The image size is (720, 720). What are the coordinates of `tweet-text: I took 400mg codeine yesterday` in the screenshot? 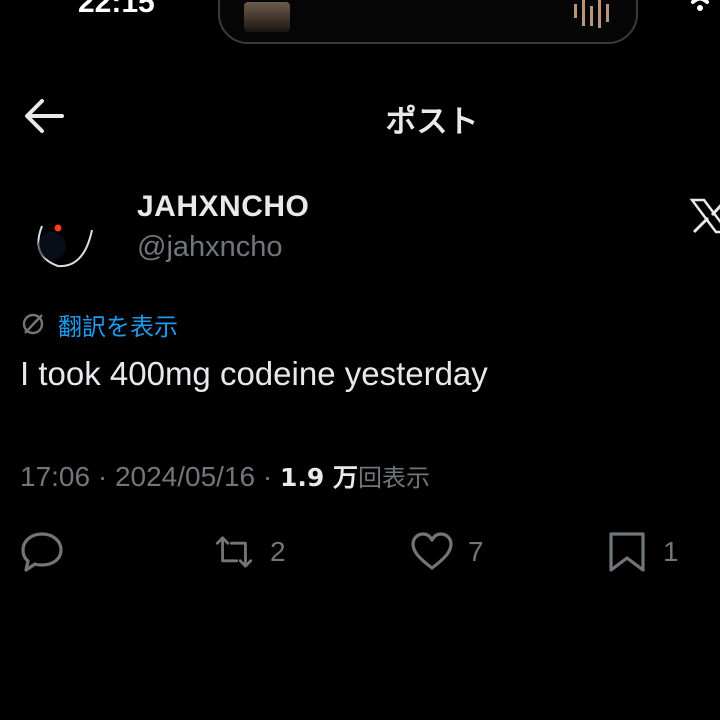 It's located at (254, 373).